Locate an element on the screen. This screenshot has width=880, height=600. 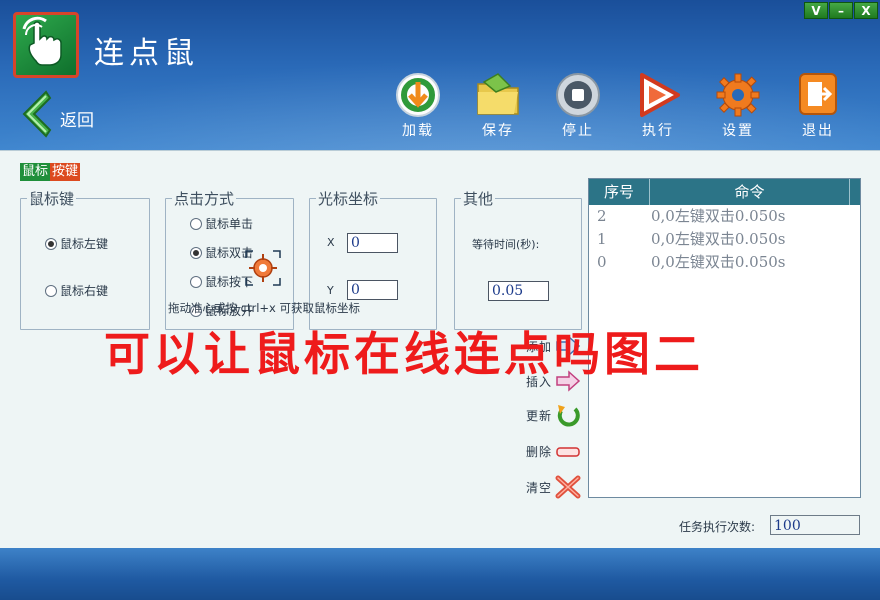
execute-button: 执行 is located at coordinates (668, 108).